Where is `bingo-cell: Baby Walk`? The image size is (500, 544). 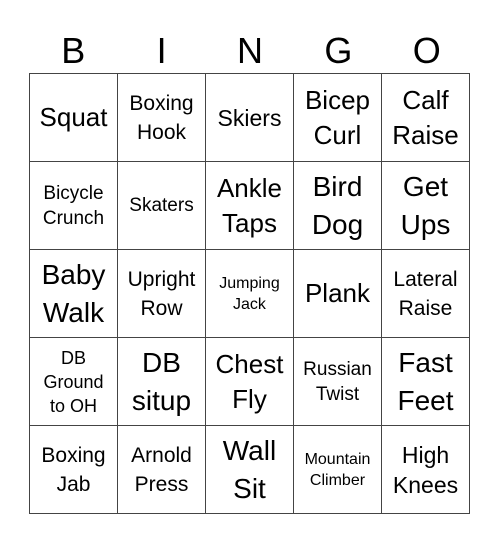
bingo-cell: Baby Walk is located at coordinates (74, 294).